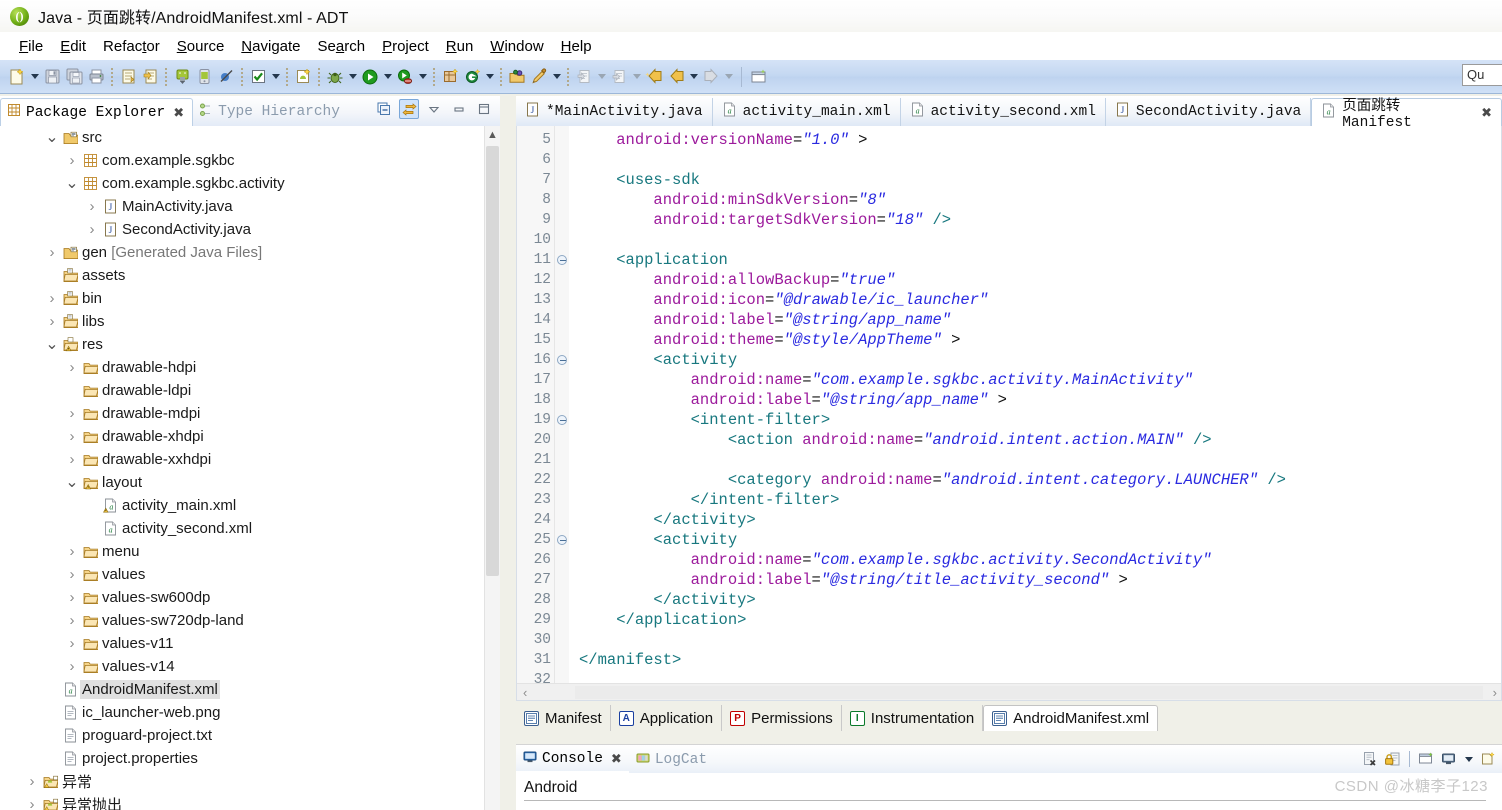  Describe the element at coordinates (1009, 520) in the screenshot. I see `code-line: 24 </activity>` at that location.